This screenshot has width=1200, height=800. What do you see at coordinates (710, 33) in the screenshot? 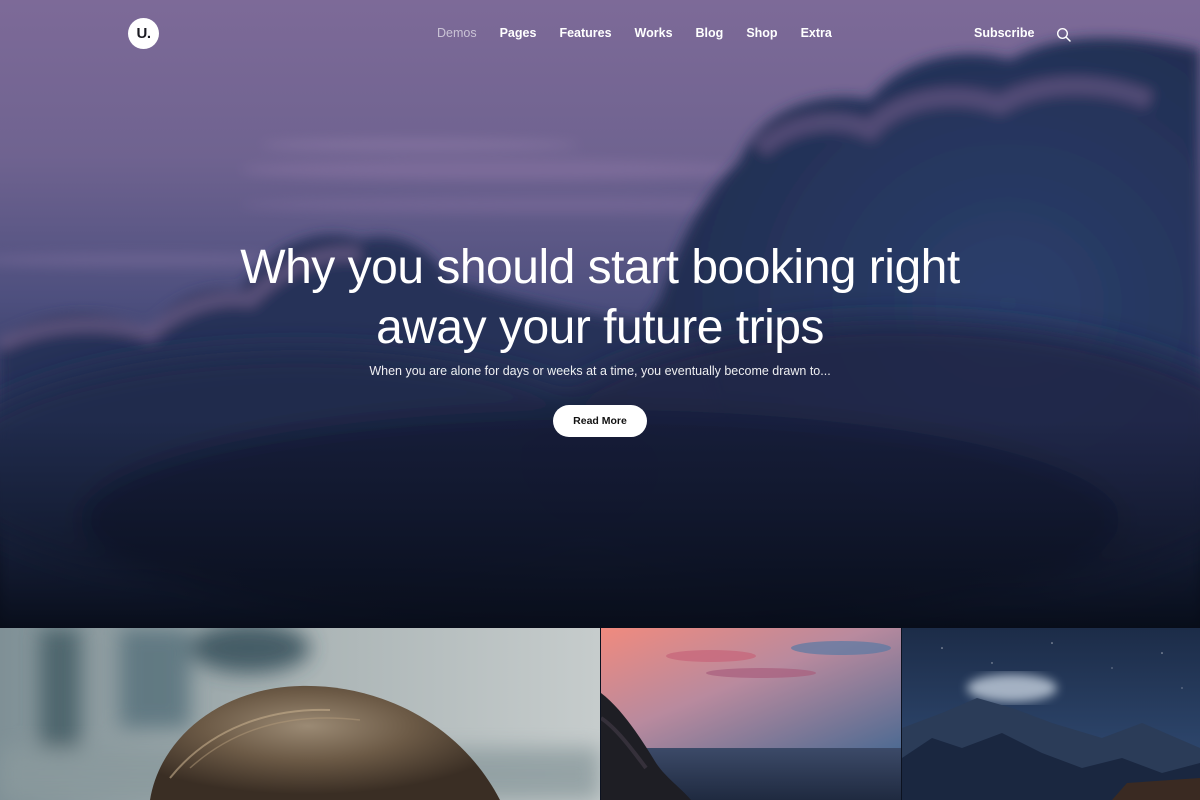
I see `nav-item-blog: Blog` at bounding box center [710, 33].